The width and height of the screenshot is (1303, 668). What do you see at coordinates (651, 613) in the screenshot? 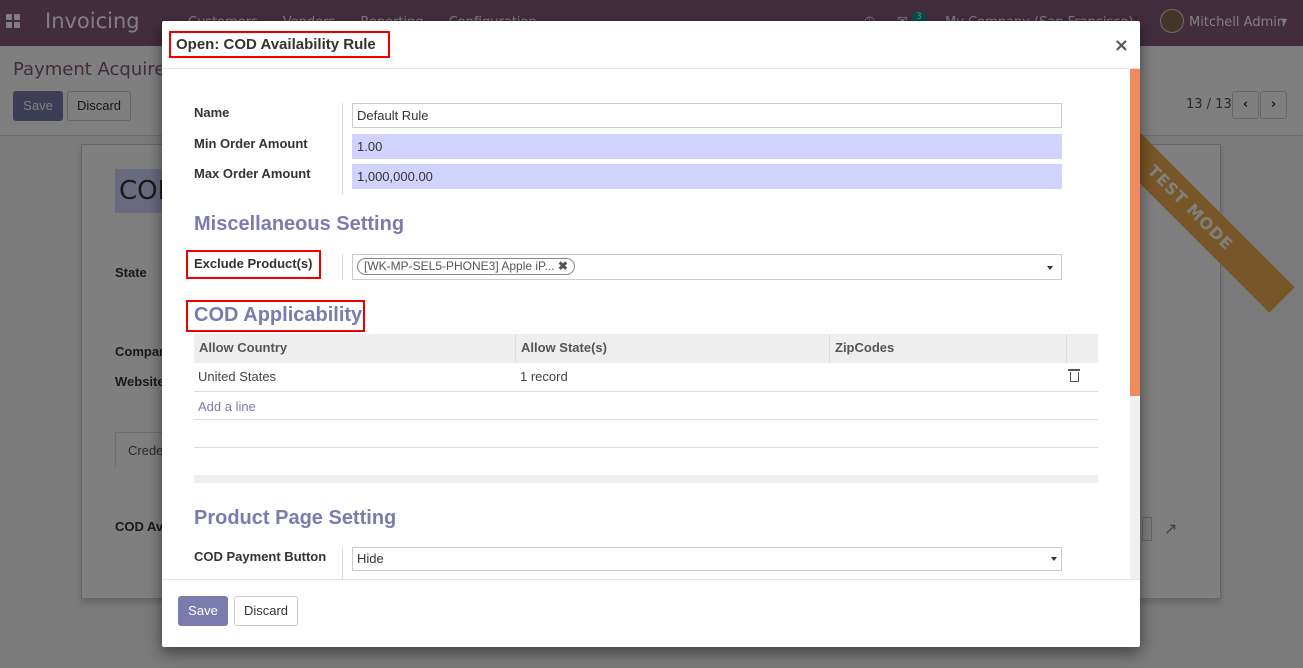
I see `modal-footer: Save Discard` at bounding box center [651, 613].